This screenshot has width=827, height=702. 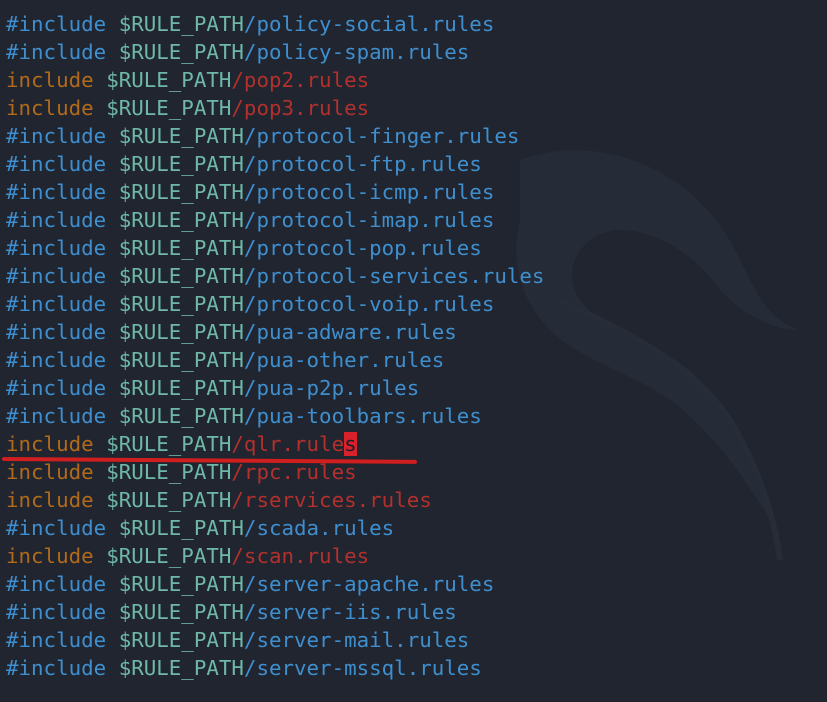 I want to click on code-line: #include $RULE_PATH/pua-other.rules, so click(x=275, y=360).